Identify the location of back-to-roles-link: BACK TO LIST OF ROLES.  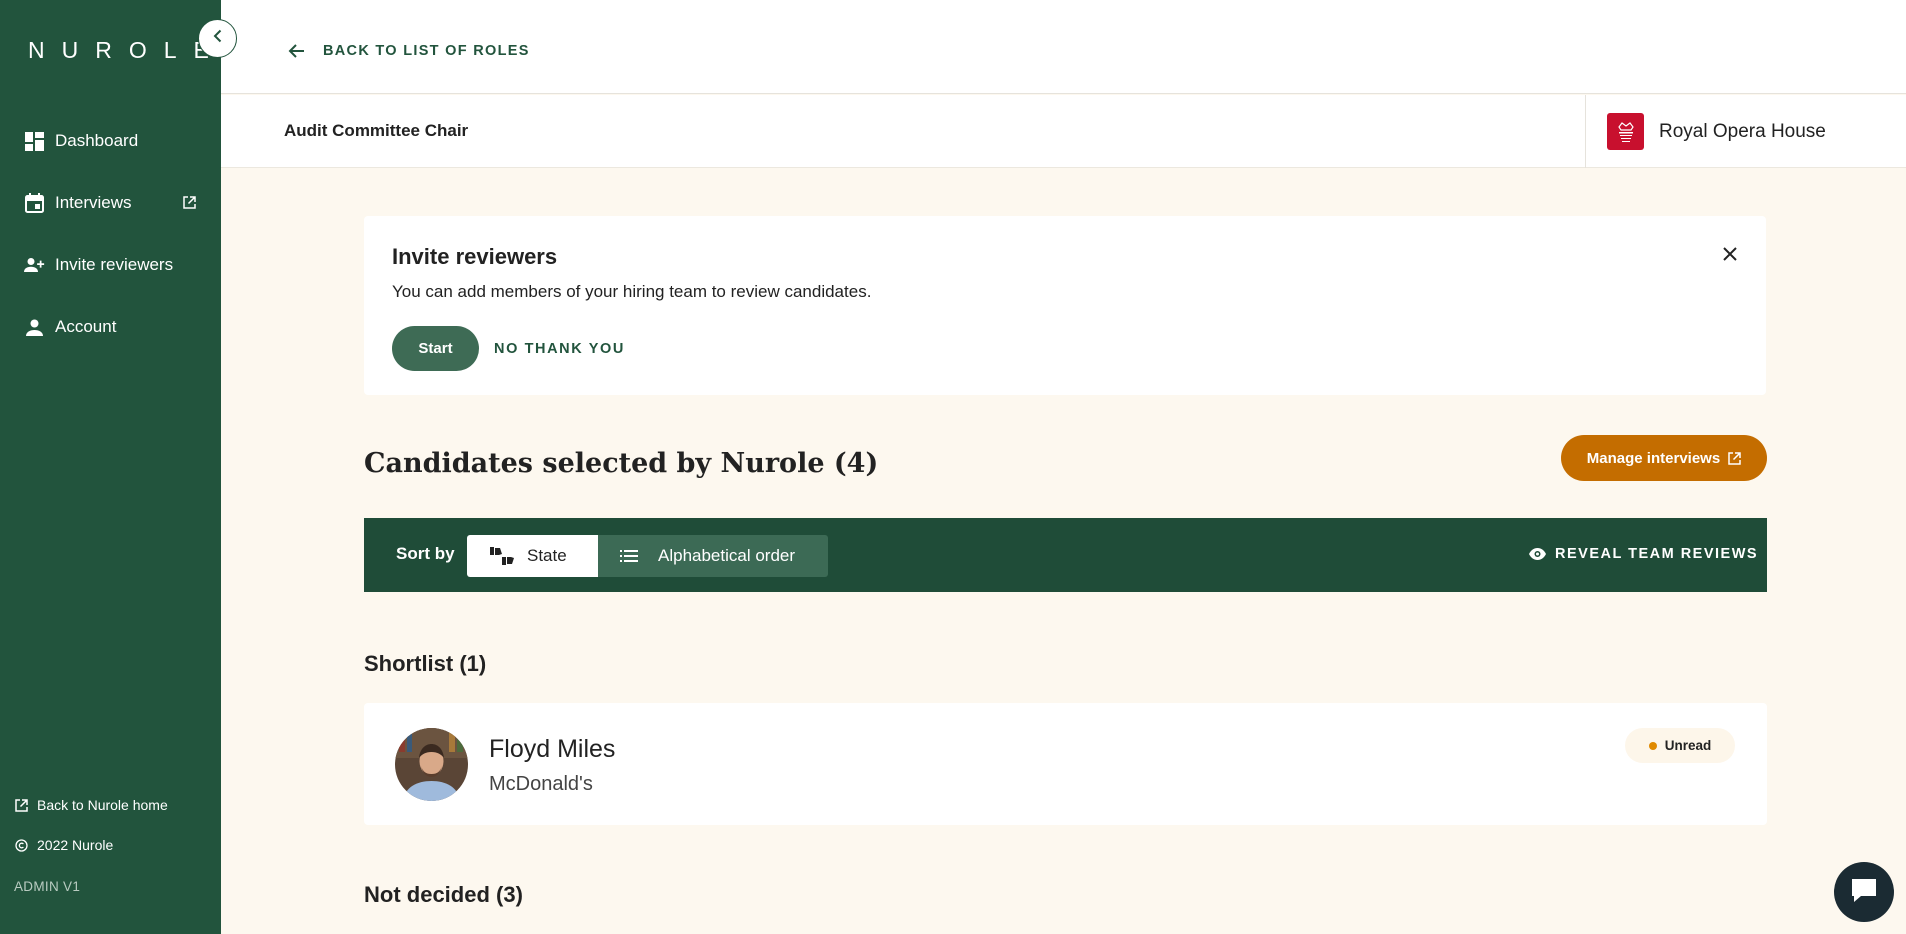
(408, 51).